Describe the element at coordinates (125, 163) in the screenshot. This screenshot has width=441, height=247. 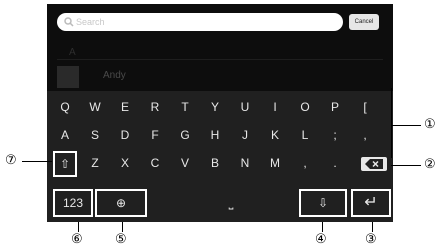
I see `key-x: X` at that location.